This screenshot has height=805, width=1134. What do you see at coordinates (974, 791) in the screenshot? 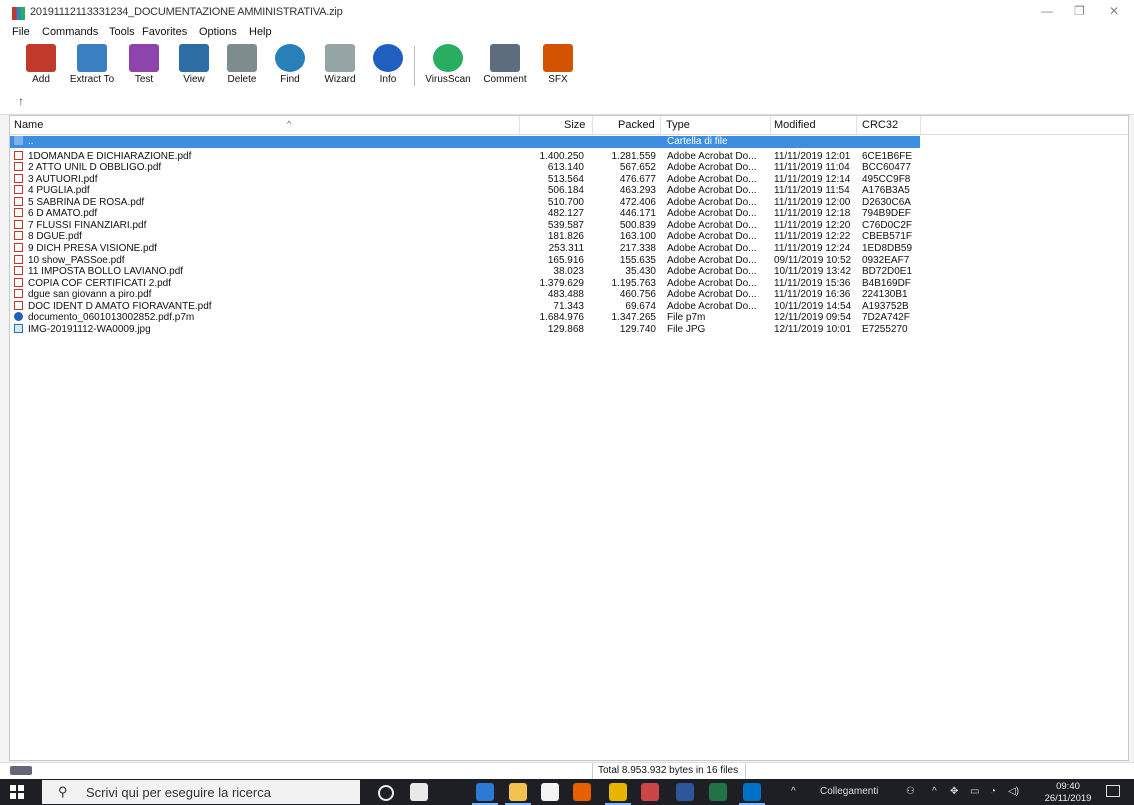
I see `network-icon: ▭` at bounding box center [974, 791].